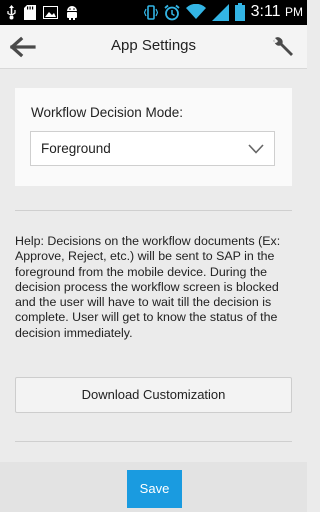  I want to click on decision-mode-value: Foreground, so click(76, 148).